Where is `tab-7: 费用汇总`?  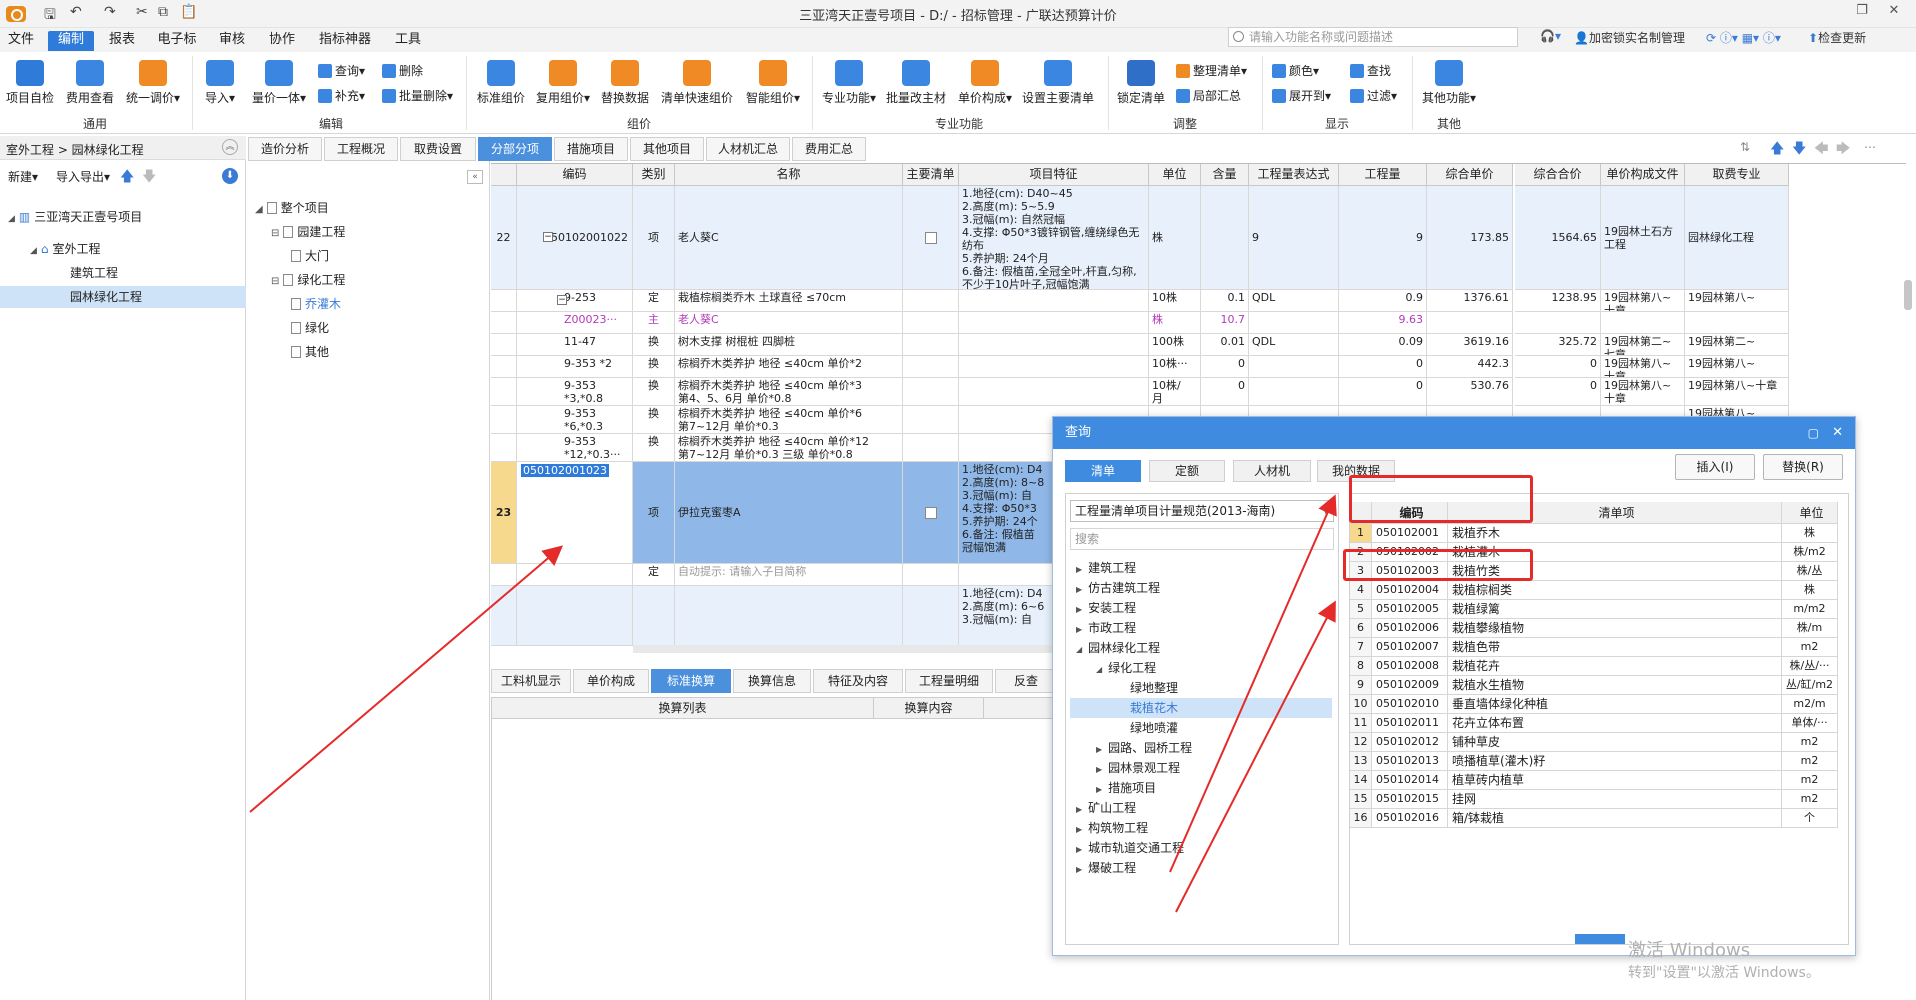 tab-7: 费用汇总 is located at coordinates (829, 149).